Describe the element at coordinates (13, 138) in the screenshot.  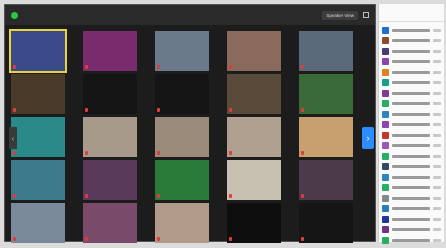
I see `previous-page-button: ‹` at that location.